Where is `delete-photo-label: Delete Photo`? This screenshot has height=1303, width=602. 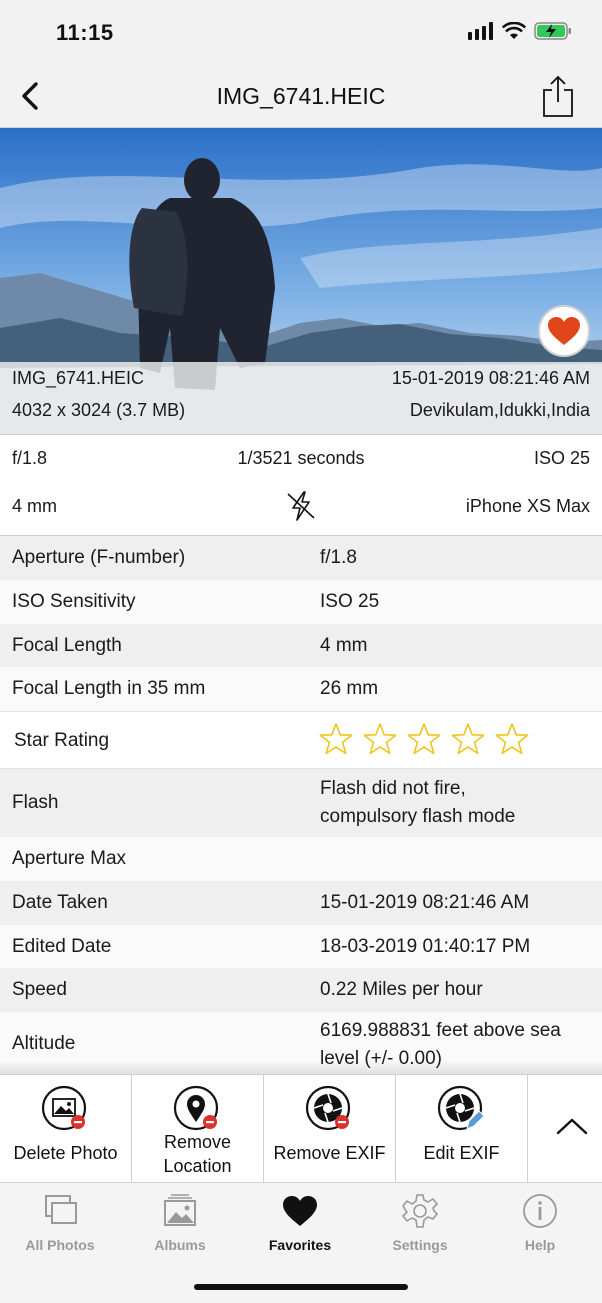 delete-photo-label: Delete Photo is located at coordinates (65, 1153).